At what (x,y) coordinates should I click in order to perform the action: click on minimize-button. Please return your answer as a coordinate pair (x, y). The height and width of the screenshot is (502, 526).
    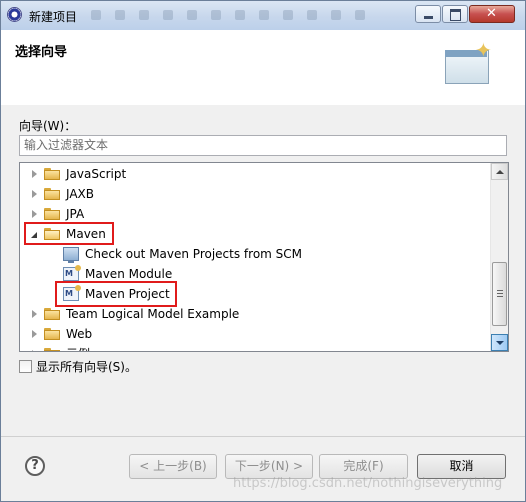
    Looking at the image, I should click on (428, 14).